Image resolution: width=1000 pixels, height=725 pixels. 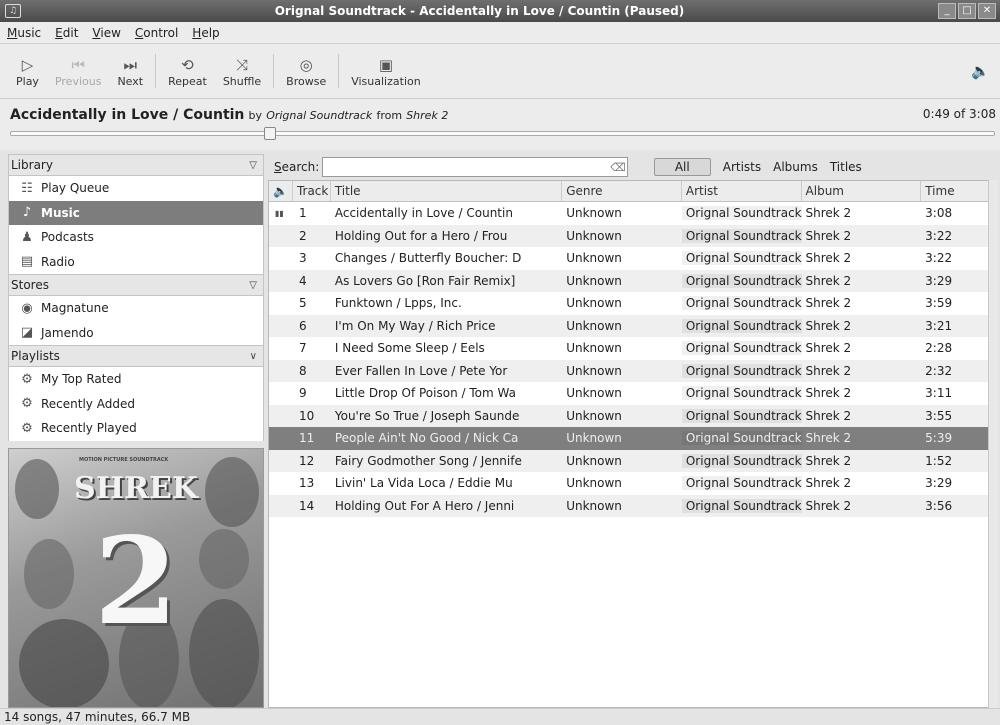 I want to click on search-input, so click(x=475, y=167).